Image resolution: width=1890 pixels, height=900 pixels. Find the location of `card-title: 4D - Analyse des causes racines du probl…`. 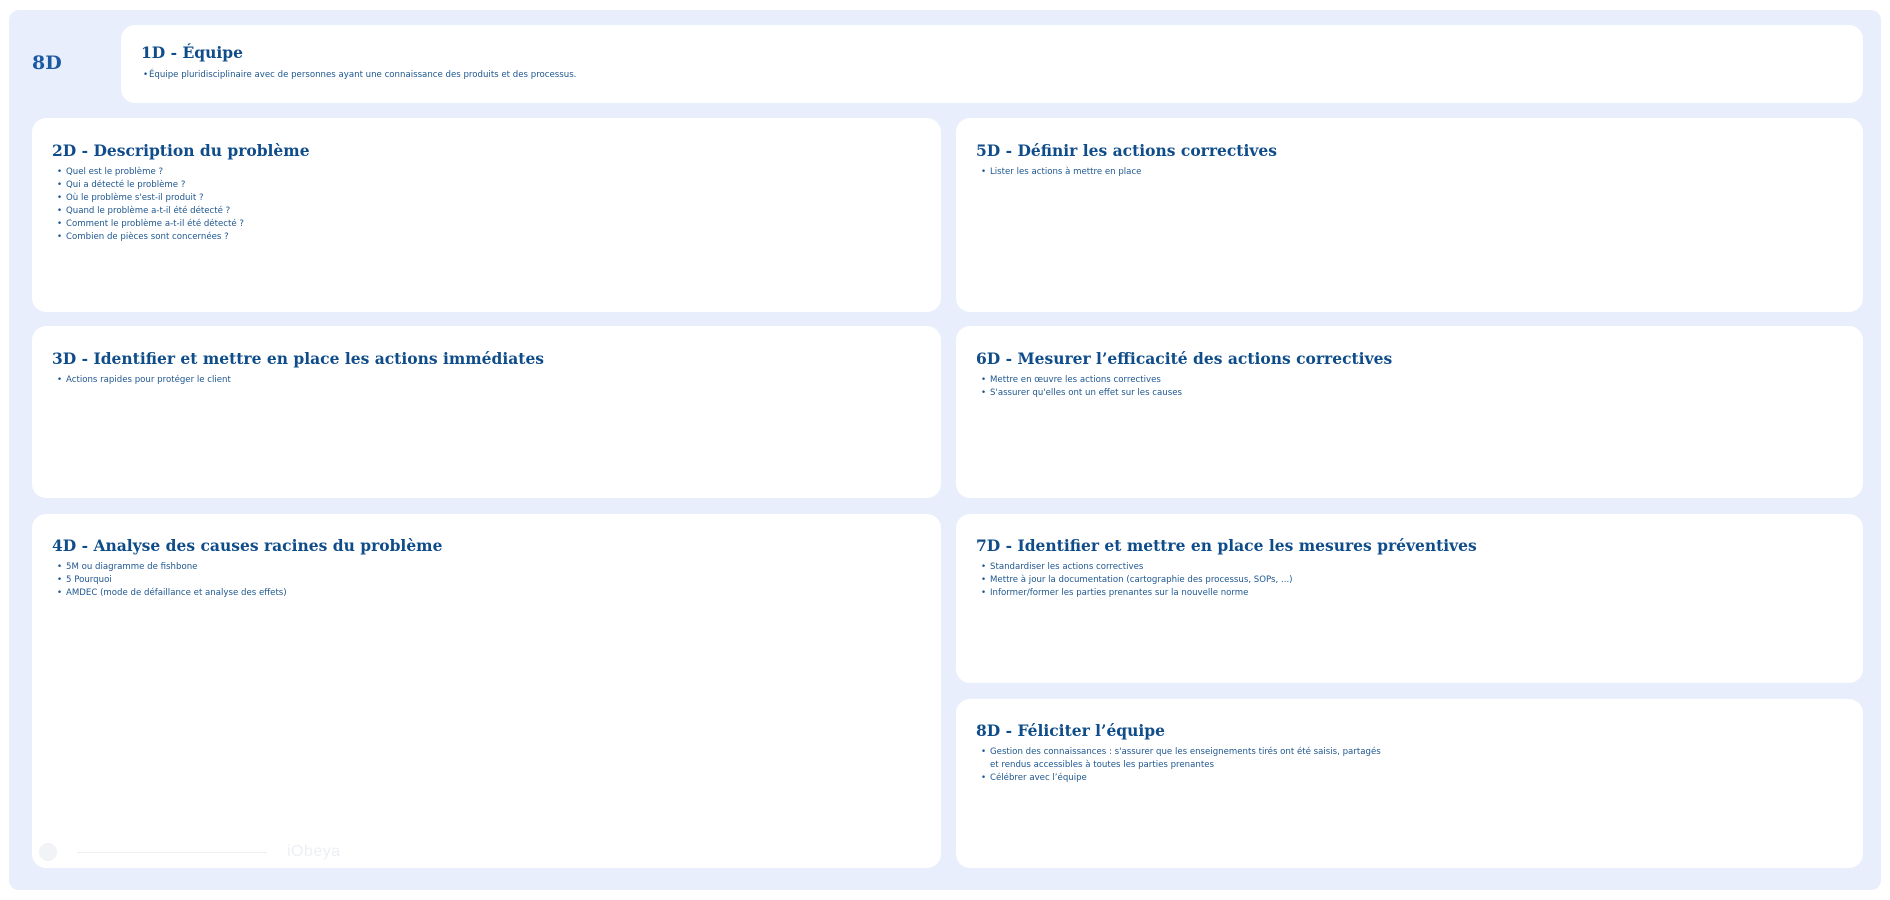

card-title: 4D - Analyse des causes racines du probl… is located at coordinates (247, 545).